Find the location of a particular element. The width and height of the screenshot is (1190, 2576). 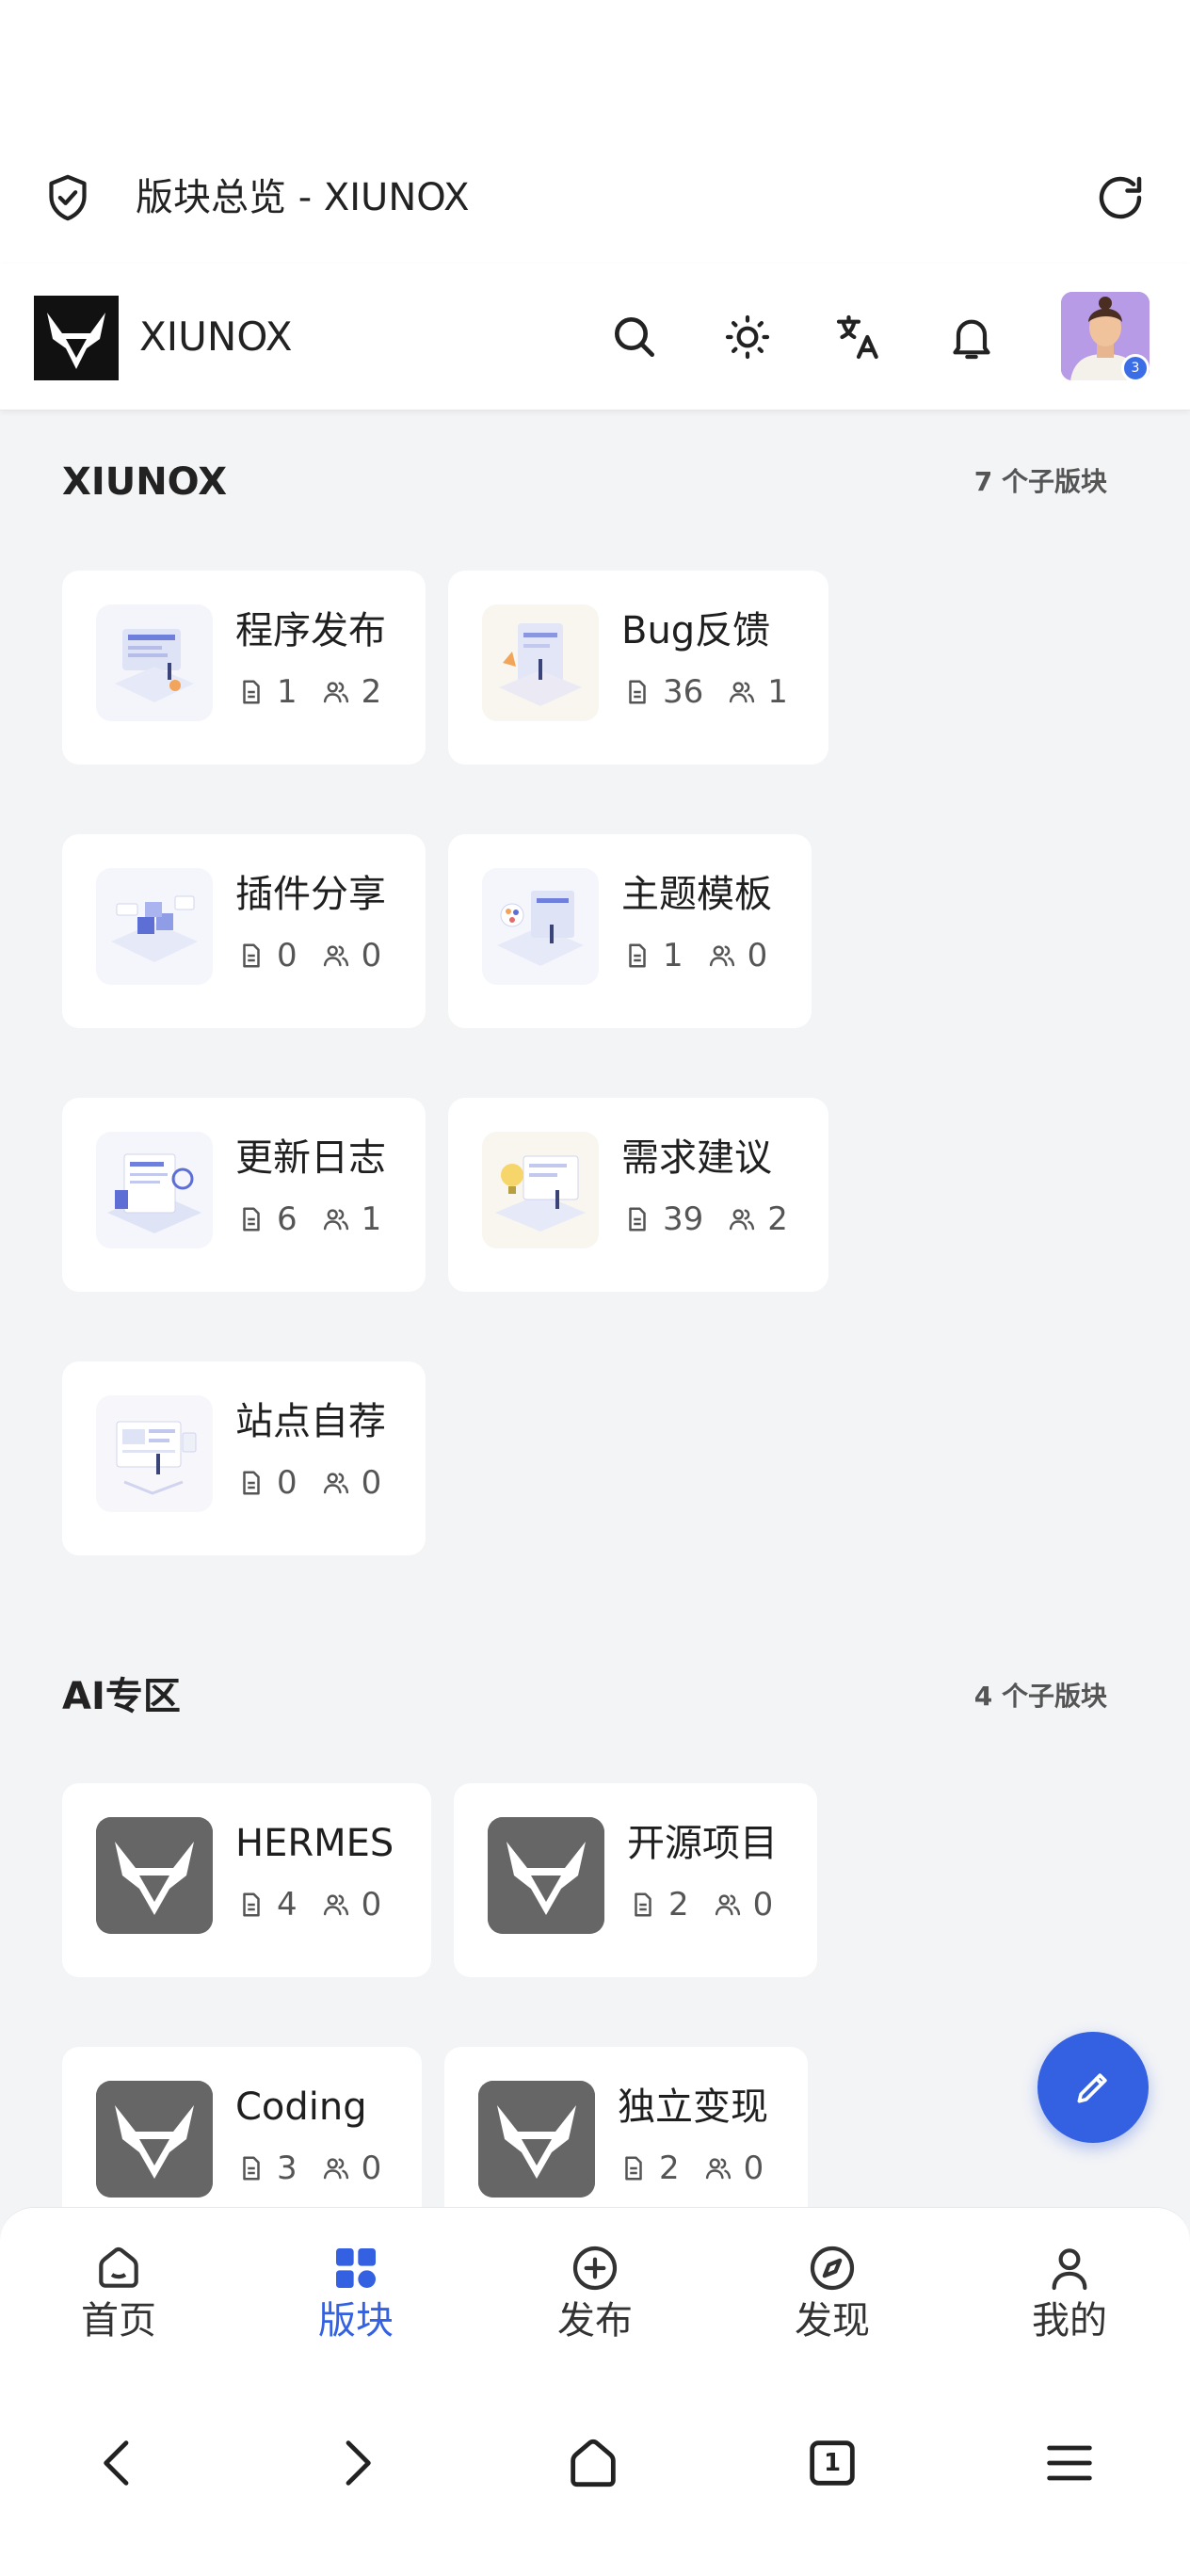

browser-address-bar: 版块总览 - XIUNOX is located at coordinates (595, 198).